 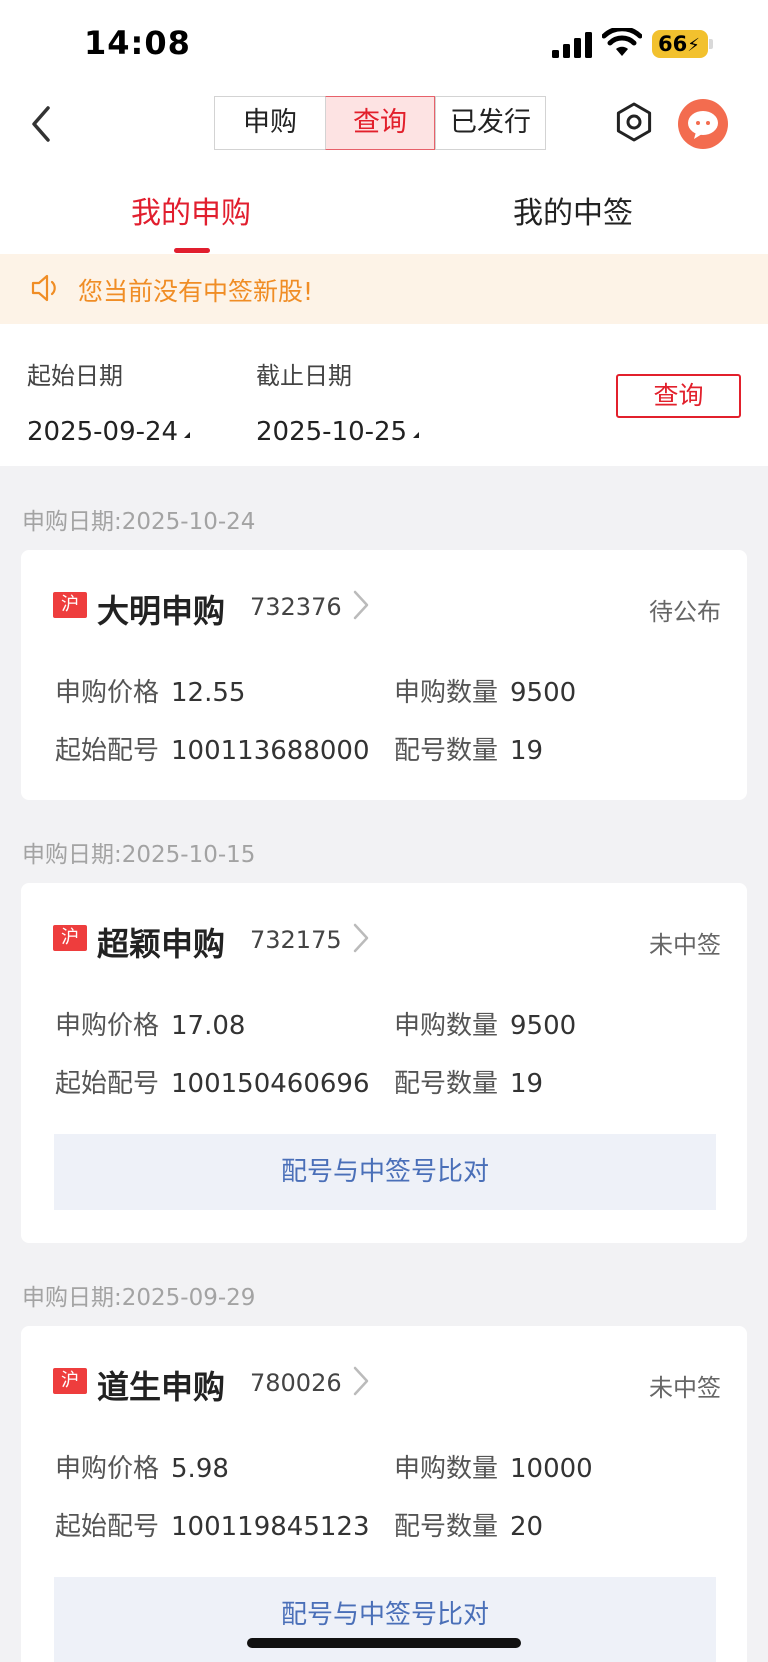 I want to click on start-no-field: 起始配号 100113688000, so click(x=212, y=748).